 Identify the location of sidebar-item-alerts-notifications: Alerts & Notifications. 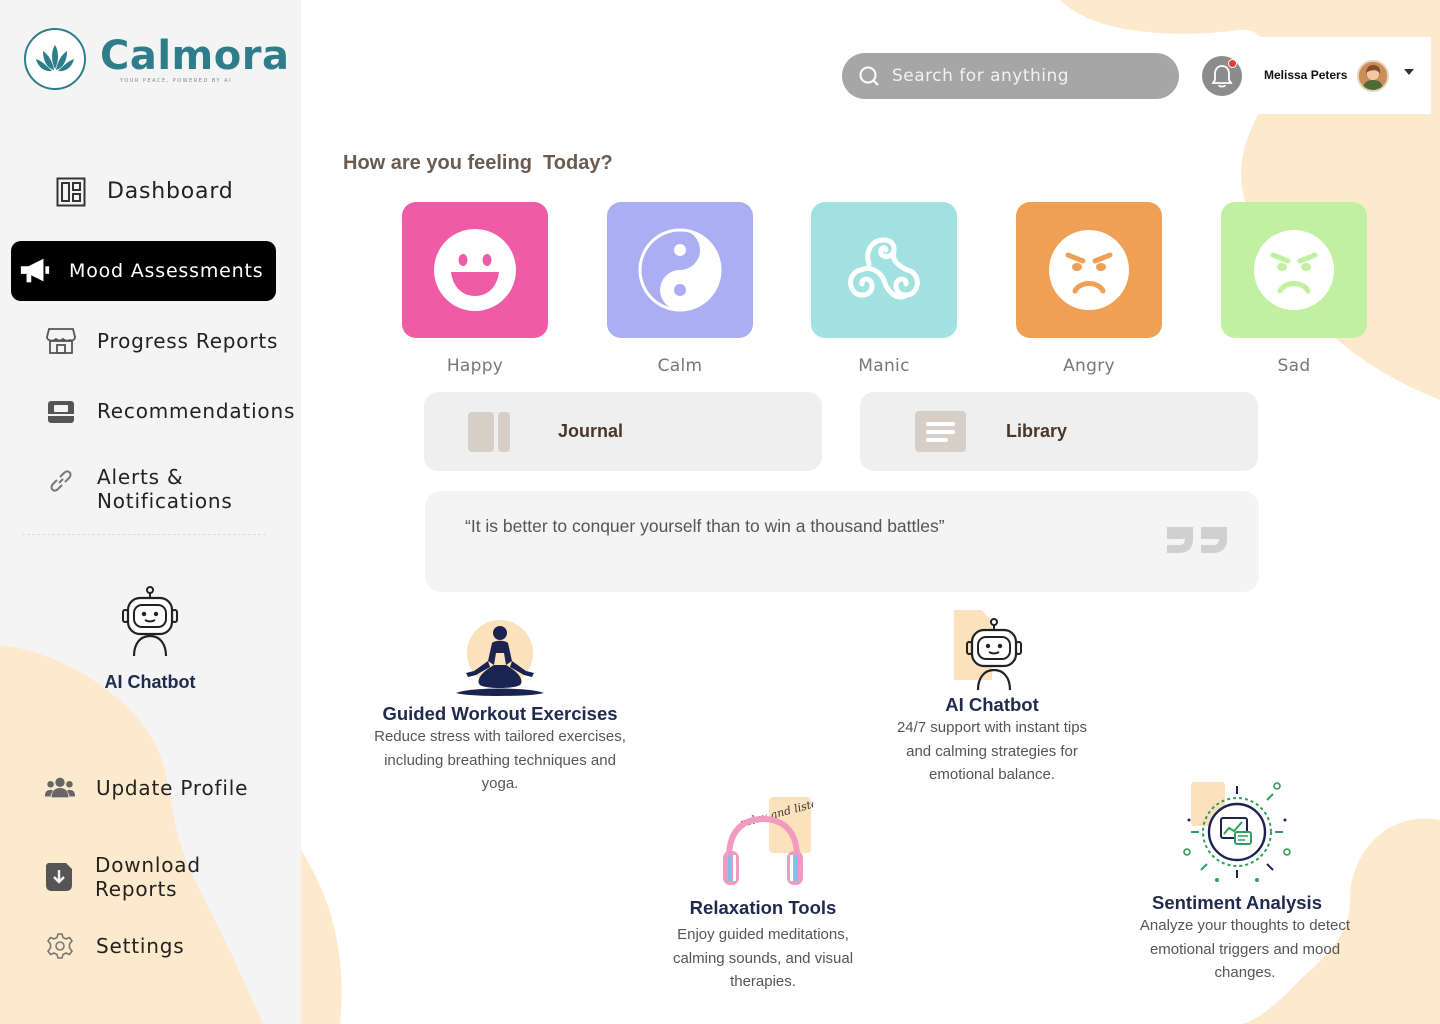
(151, 489).